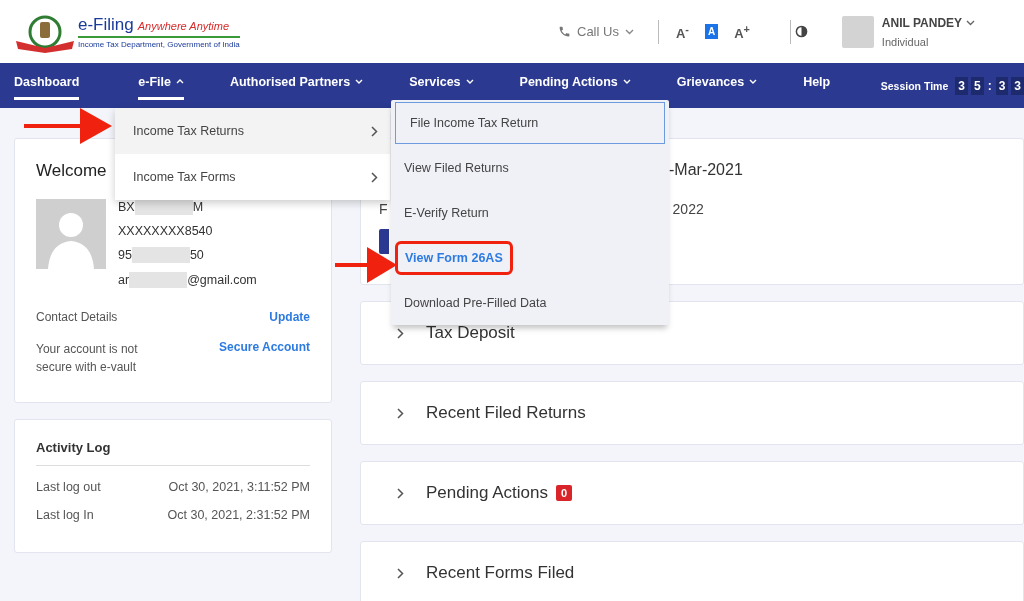 The height and width of the screenshot is (601, 1024). Describe the element at coordinates (456, 167) in the screenshot. I see `menu-item: View Filed Returns` at that location.